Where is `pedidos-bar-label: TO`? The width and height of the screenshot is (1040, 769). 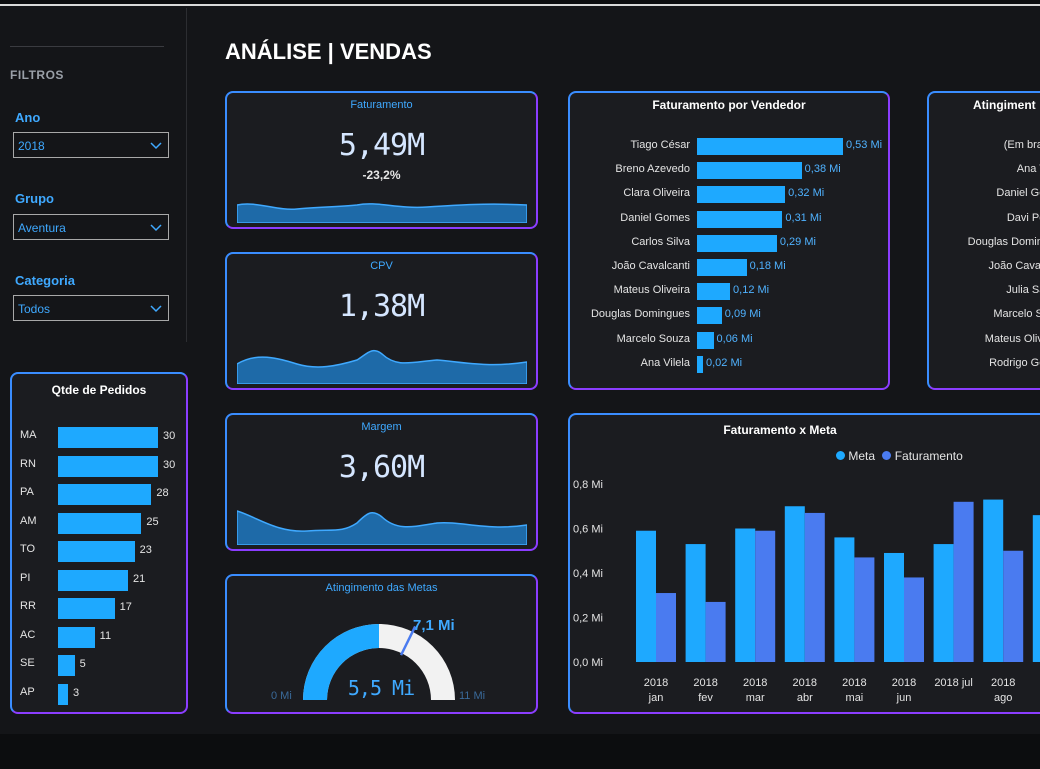 pedidos-bar-label: TO is located at coordinates (28, 549).